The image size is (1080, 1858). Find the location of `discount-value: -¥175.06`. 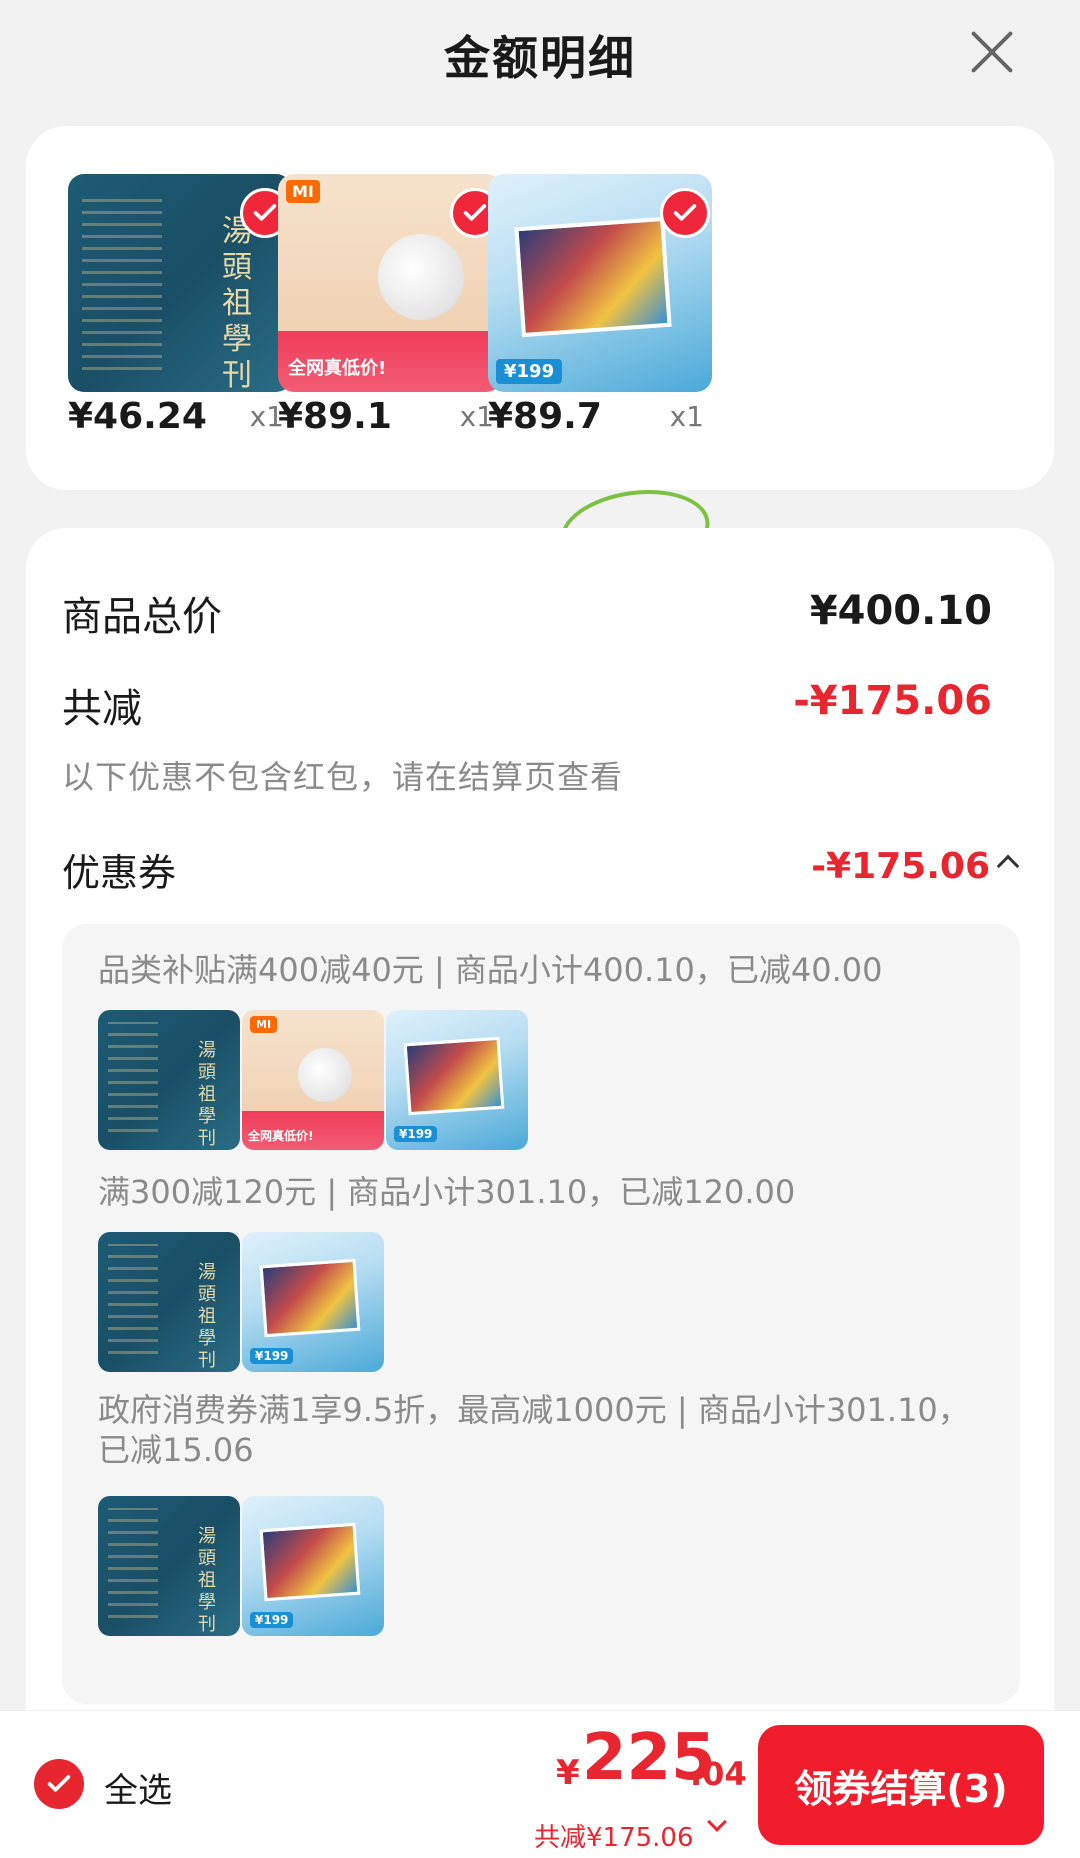

discount-value: -¥175.06 is located at coordinates (892, 701).